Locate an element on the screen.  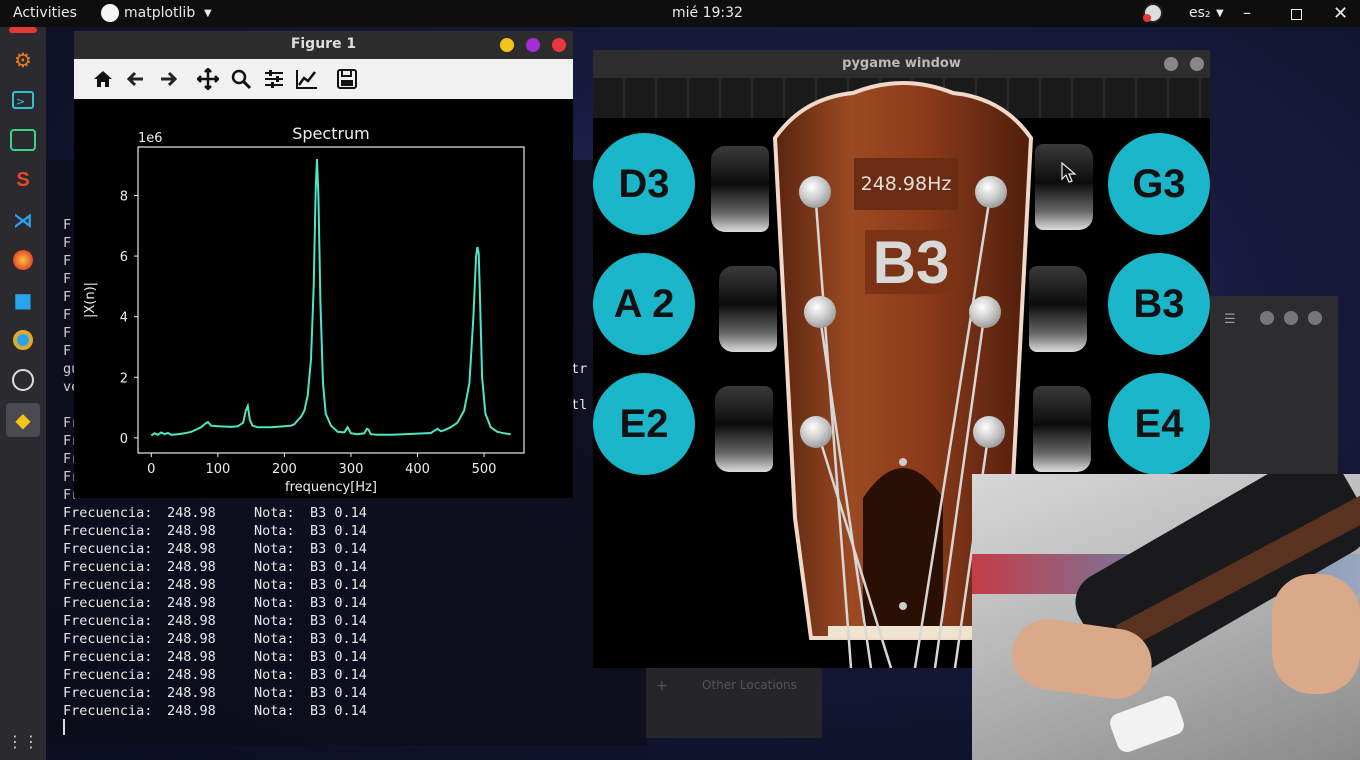
note-button-a2: A 2 is located at coordinates (644, 304).